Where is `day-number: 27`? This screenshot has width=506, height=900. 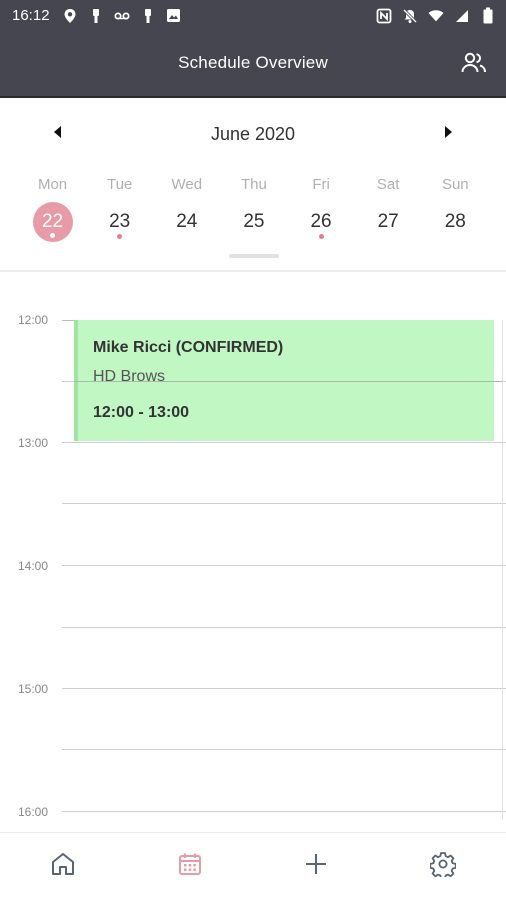 day-number: 27 is located at coordinates (388, 221).